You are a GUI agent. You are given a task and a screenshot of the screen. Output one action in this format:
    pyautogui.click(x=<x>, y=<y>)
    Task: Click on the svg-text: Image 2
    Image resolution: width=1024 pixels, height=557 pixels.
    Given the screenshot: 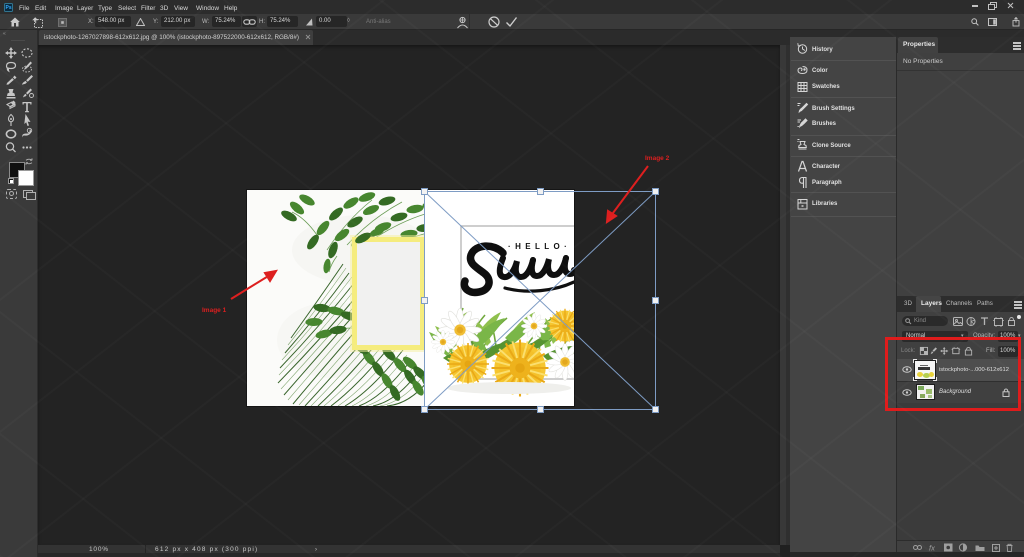 What is the action you would take?
    pyautogui.click(x=657, y=158)
    